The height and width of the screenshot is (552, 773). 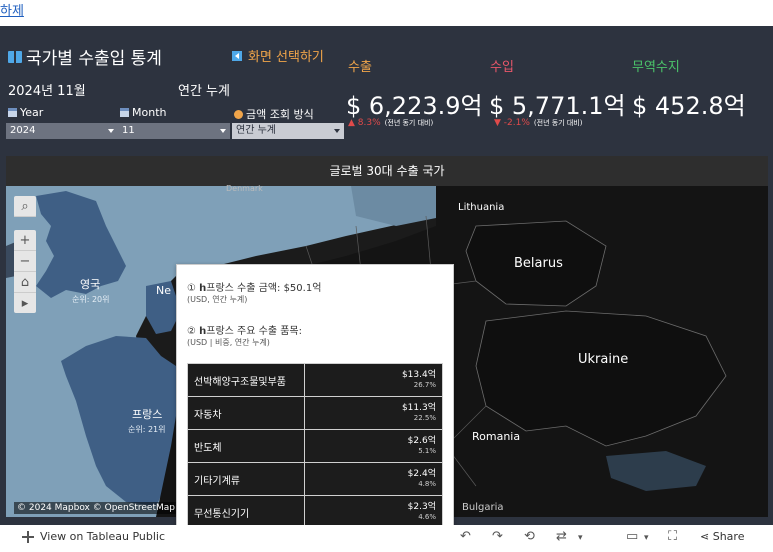 I want to click on import-label: 수입, so click(x=502, y=67).